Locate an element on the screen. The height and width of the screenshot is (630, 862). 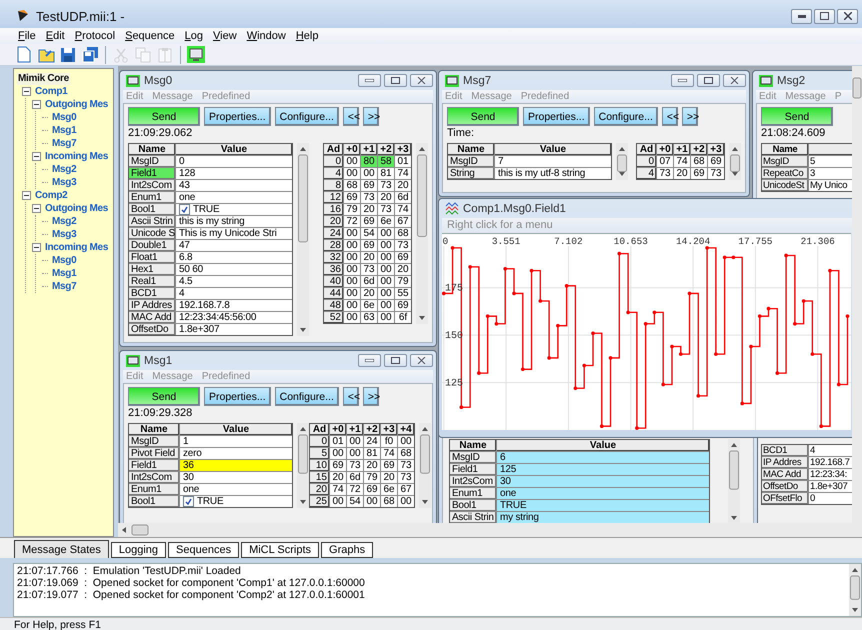
field-value: 4.5 is located at coordinates (234, 281).